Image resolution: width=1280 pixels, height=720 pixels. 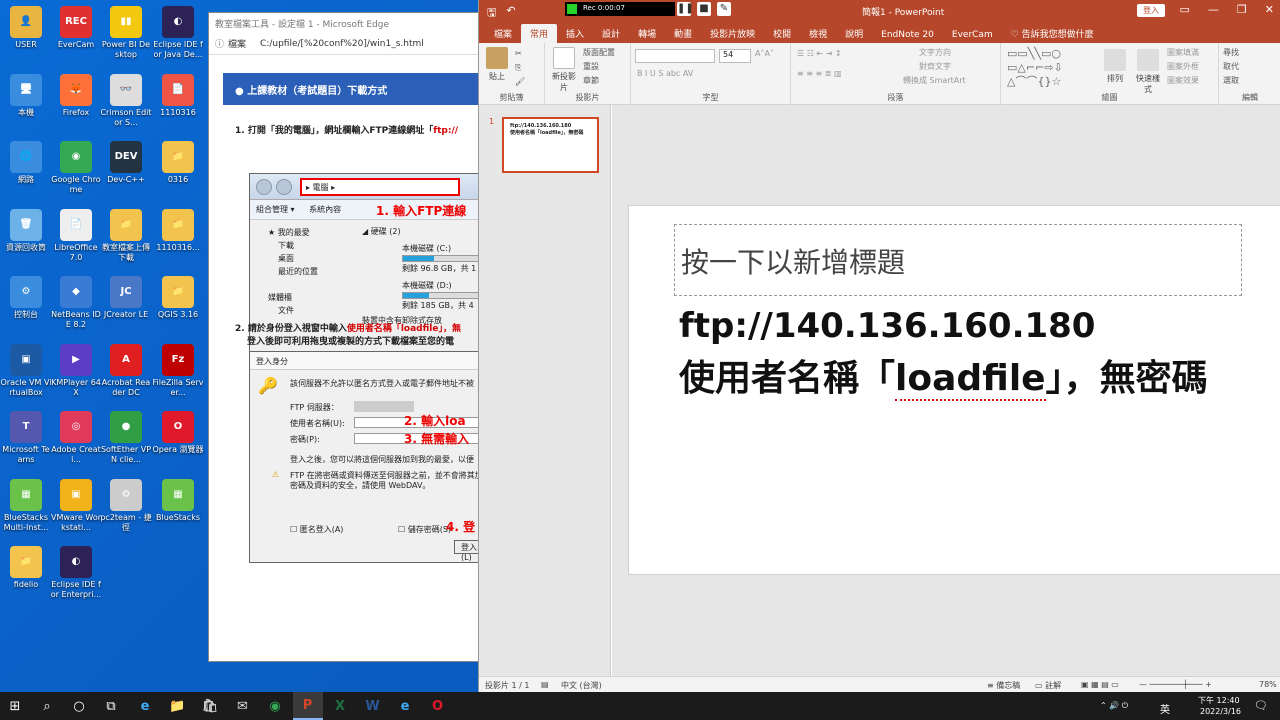 I want to click on align-icons: ≡ ≡ ≡ ≣ ▥, so click(x=819, y=73).